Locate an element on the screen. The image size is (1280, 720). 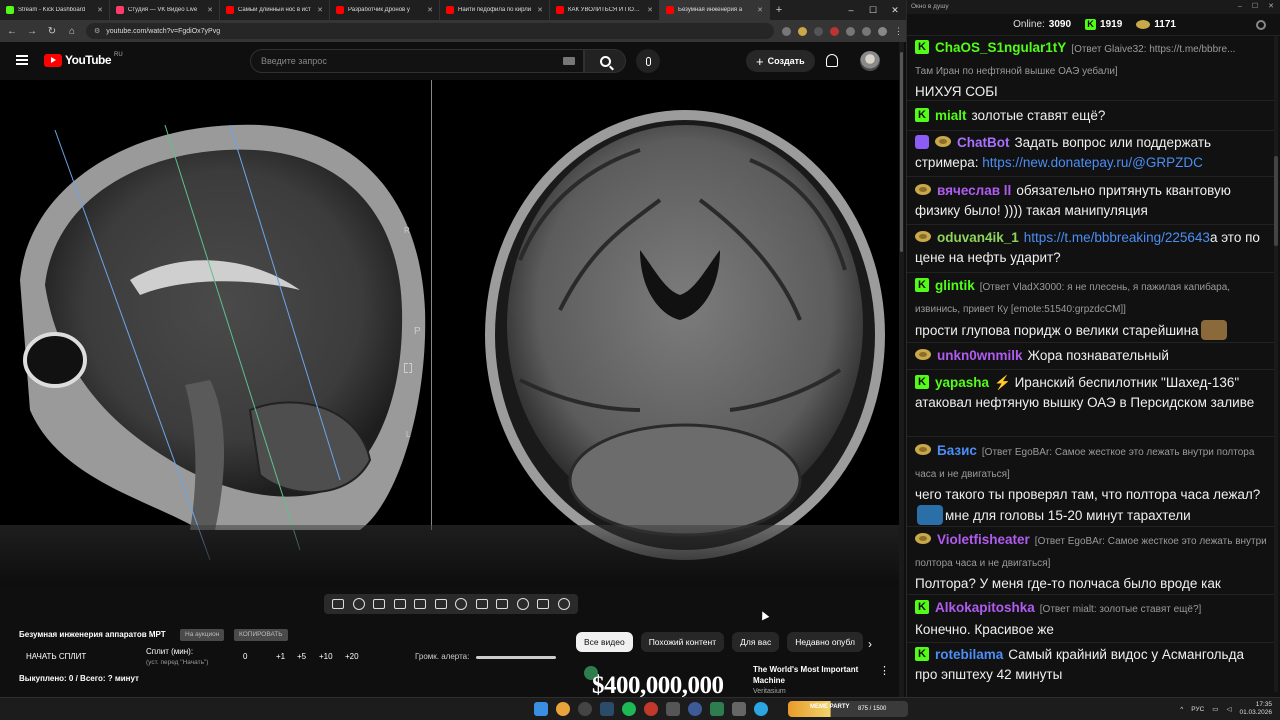
network-icon: ▭ is located at coordinates (1215, 709).